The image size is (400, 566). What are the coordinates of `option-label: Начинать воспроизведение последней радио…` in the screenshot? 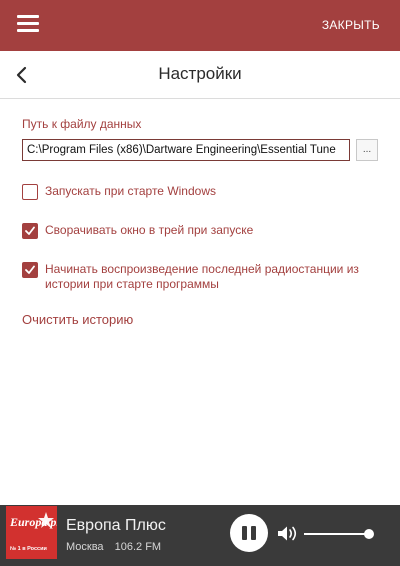 It's located at (202, 276).